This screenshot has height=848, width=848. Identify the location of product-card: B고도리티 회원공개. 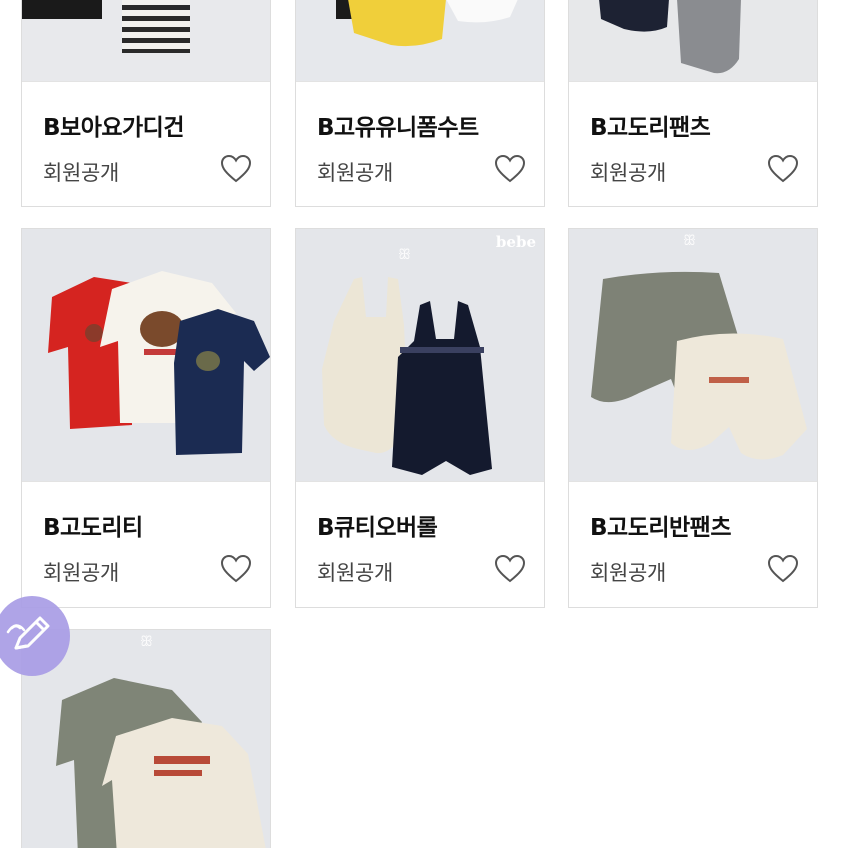
(146, 418).